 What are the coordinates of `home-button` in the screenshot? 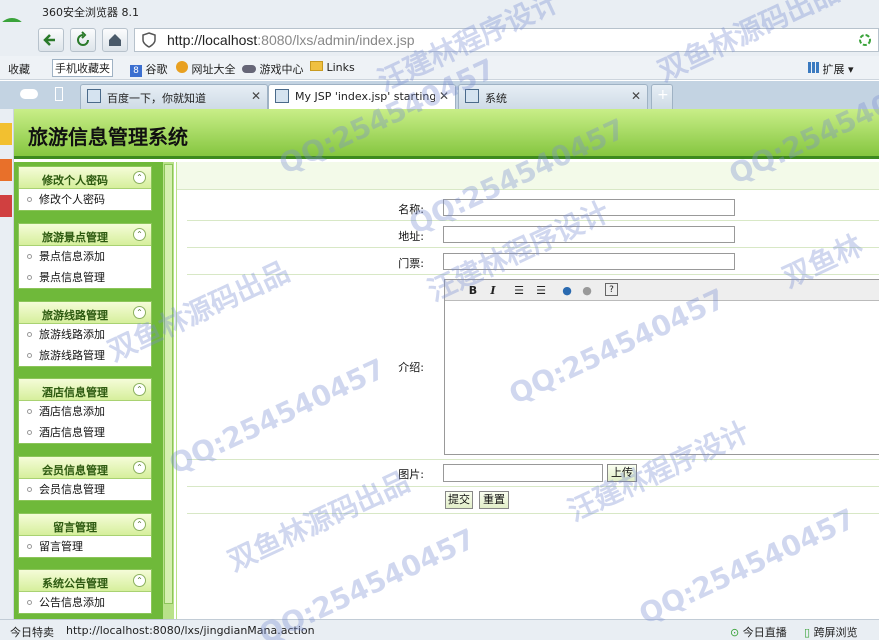 It's located at (115, 40).